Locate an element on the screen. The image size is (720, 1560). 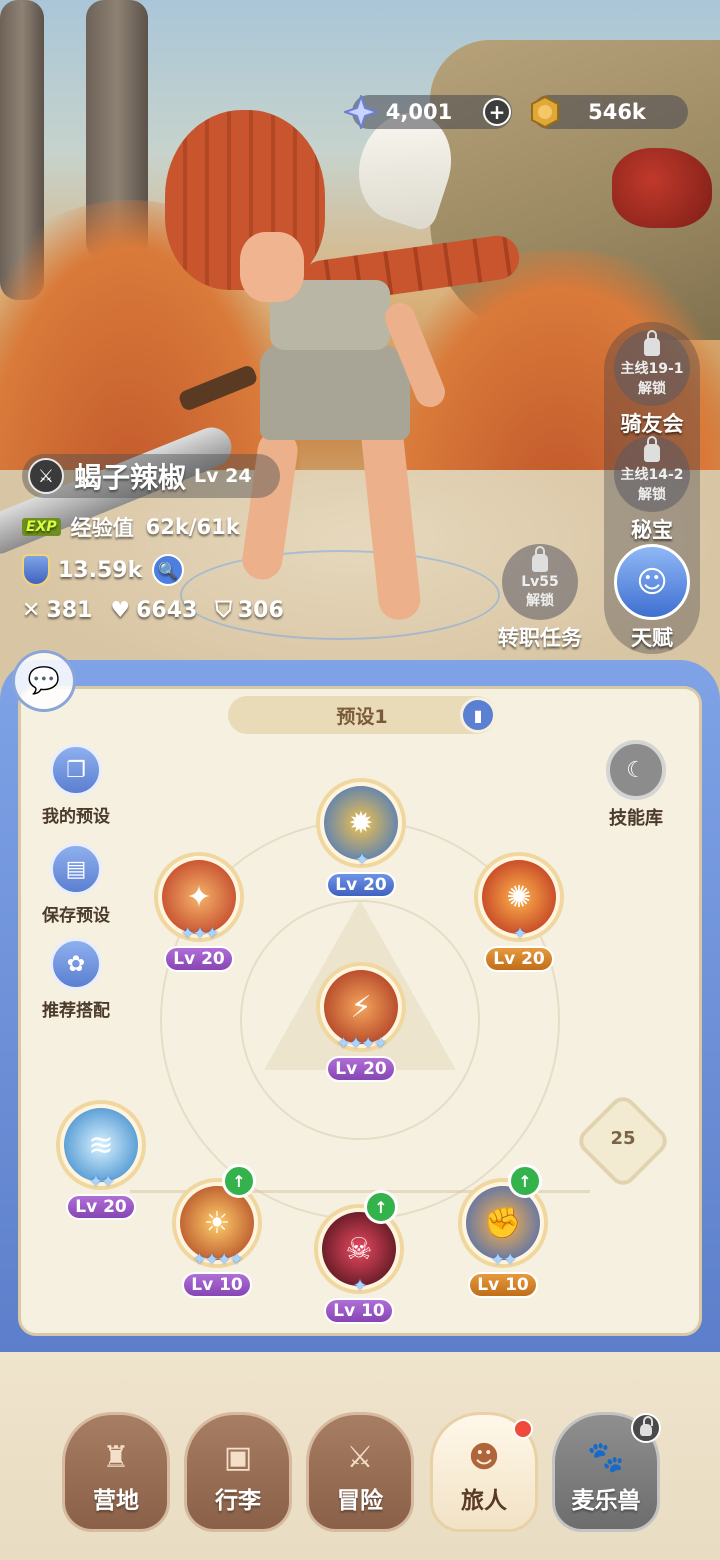
chat-icon: 💬 is located at coordinates (44, 681).